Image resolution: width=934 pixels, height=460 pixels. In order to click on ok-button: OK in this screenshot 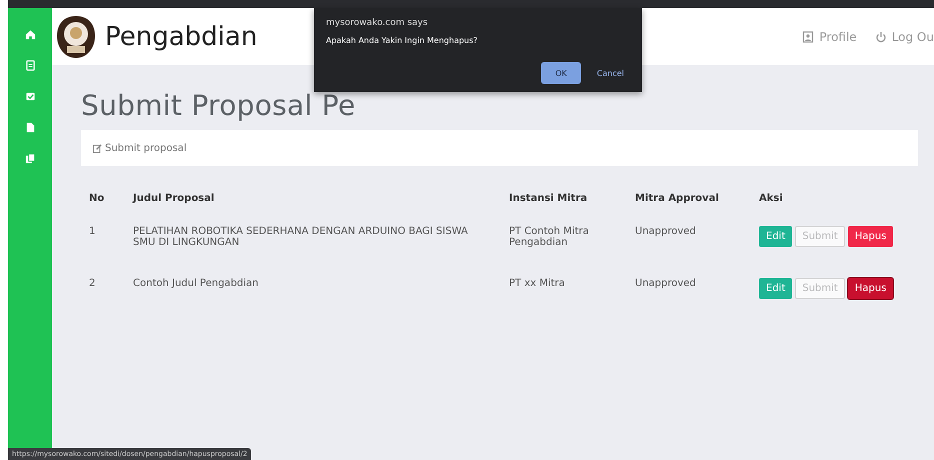, I will do `click(561, 73)`.